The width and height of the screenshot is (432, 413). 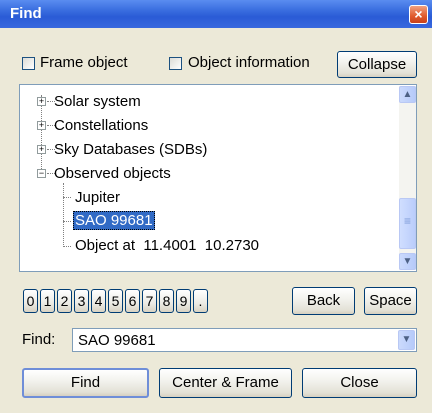 I want to click on tree-item-jupiter: Jupiter, so click(x=97, y=197).